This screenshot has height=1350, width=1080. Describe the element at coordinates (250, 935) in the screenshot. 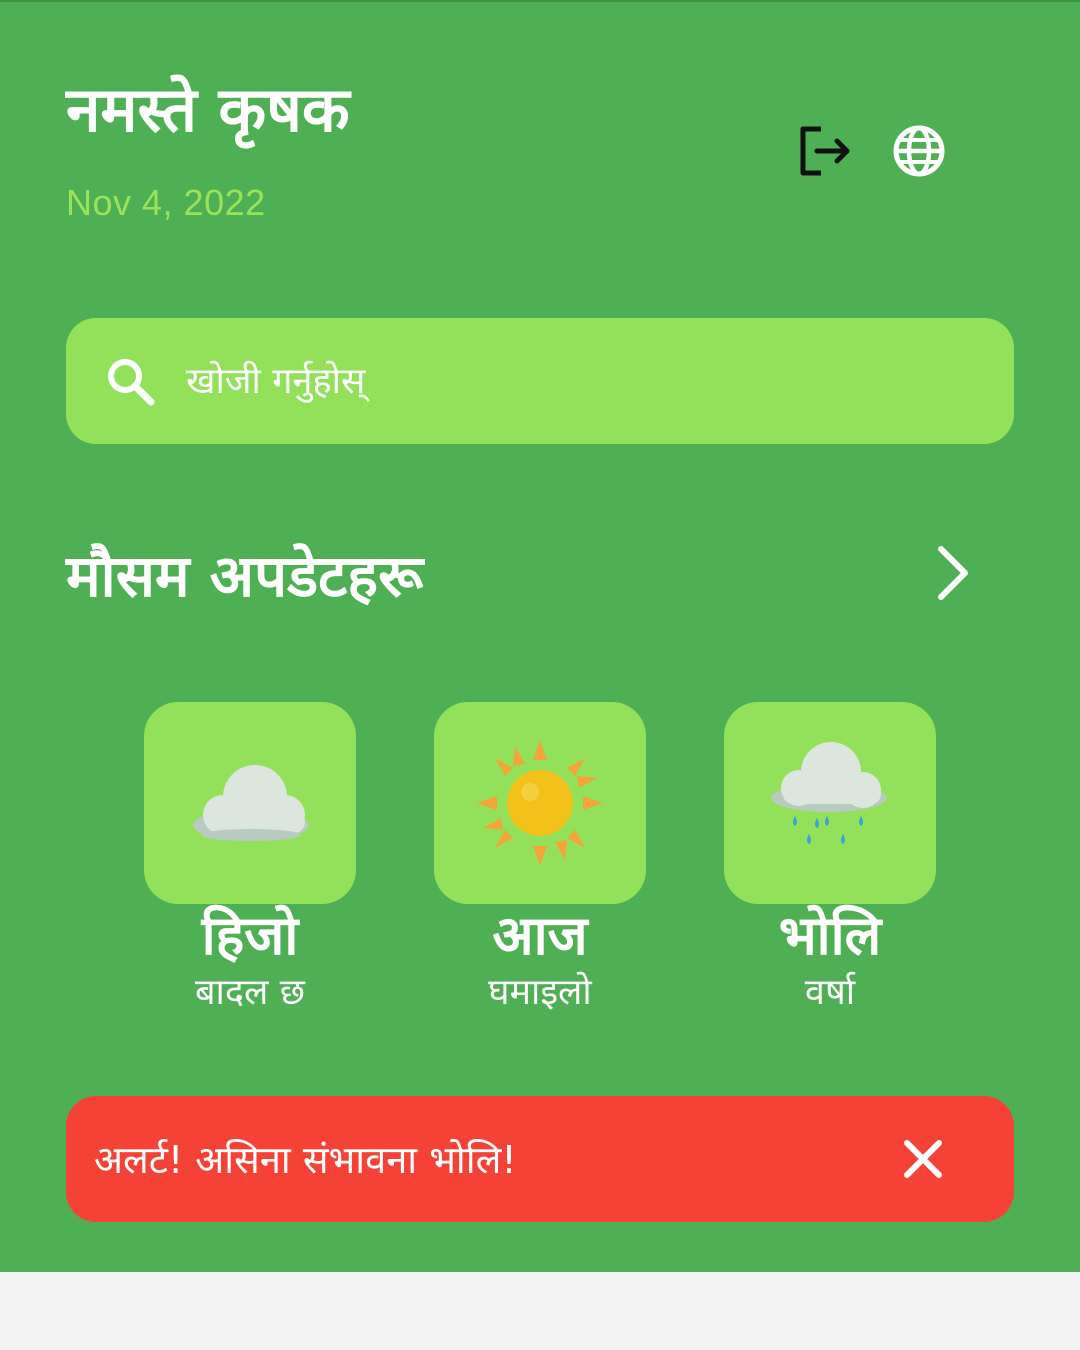

I see `weather-day-label: हिजो` at that location.